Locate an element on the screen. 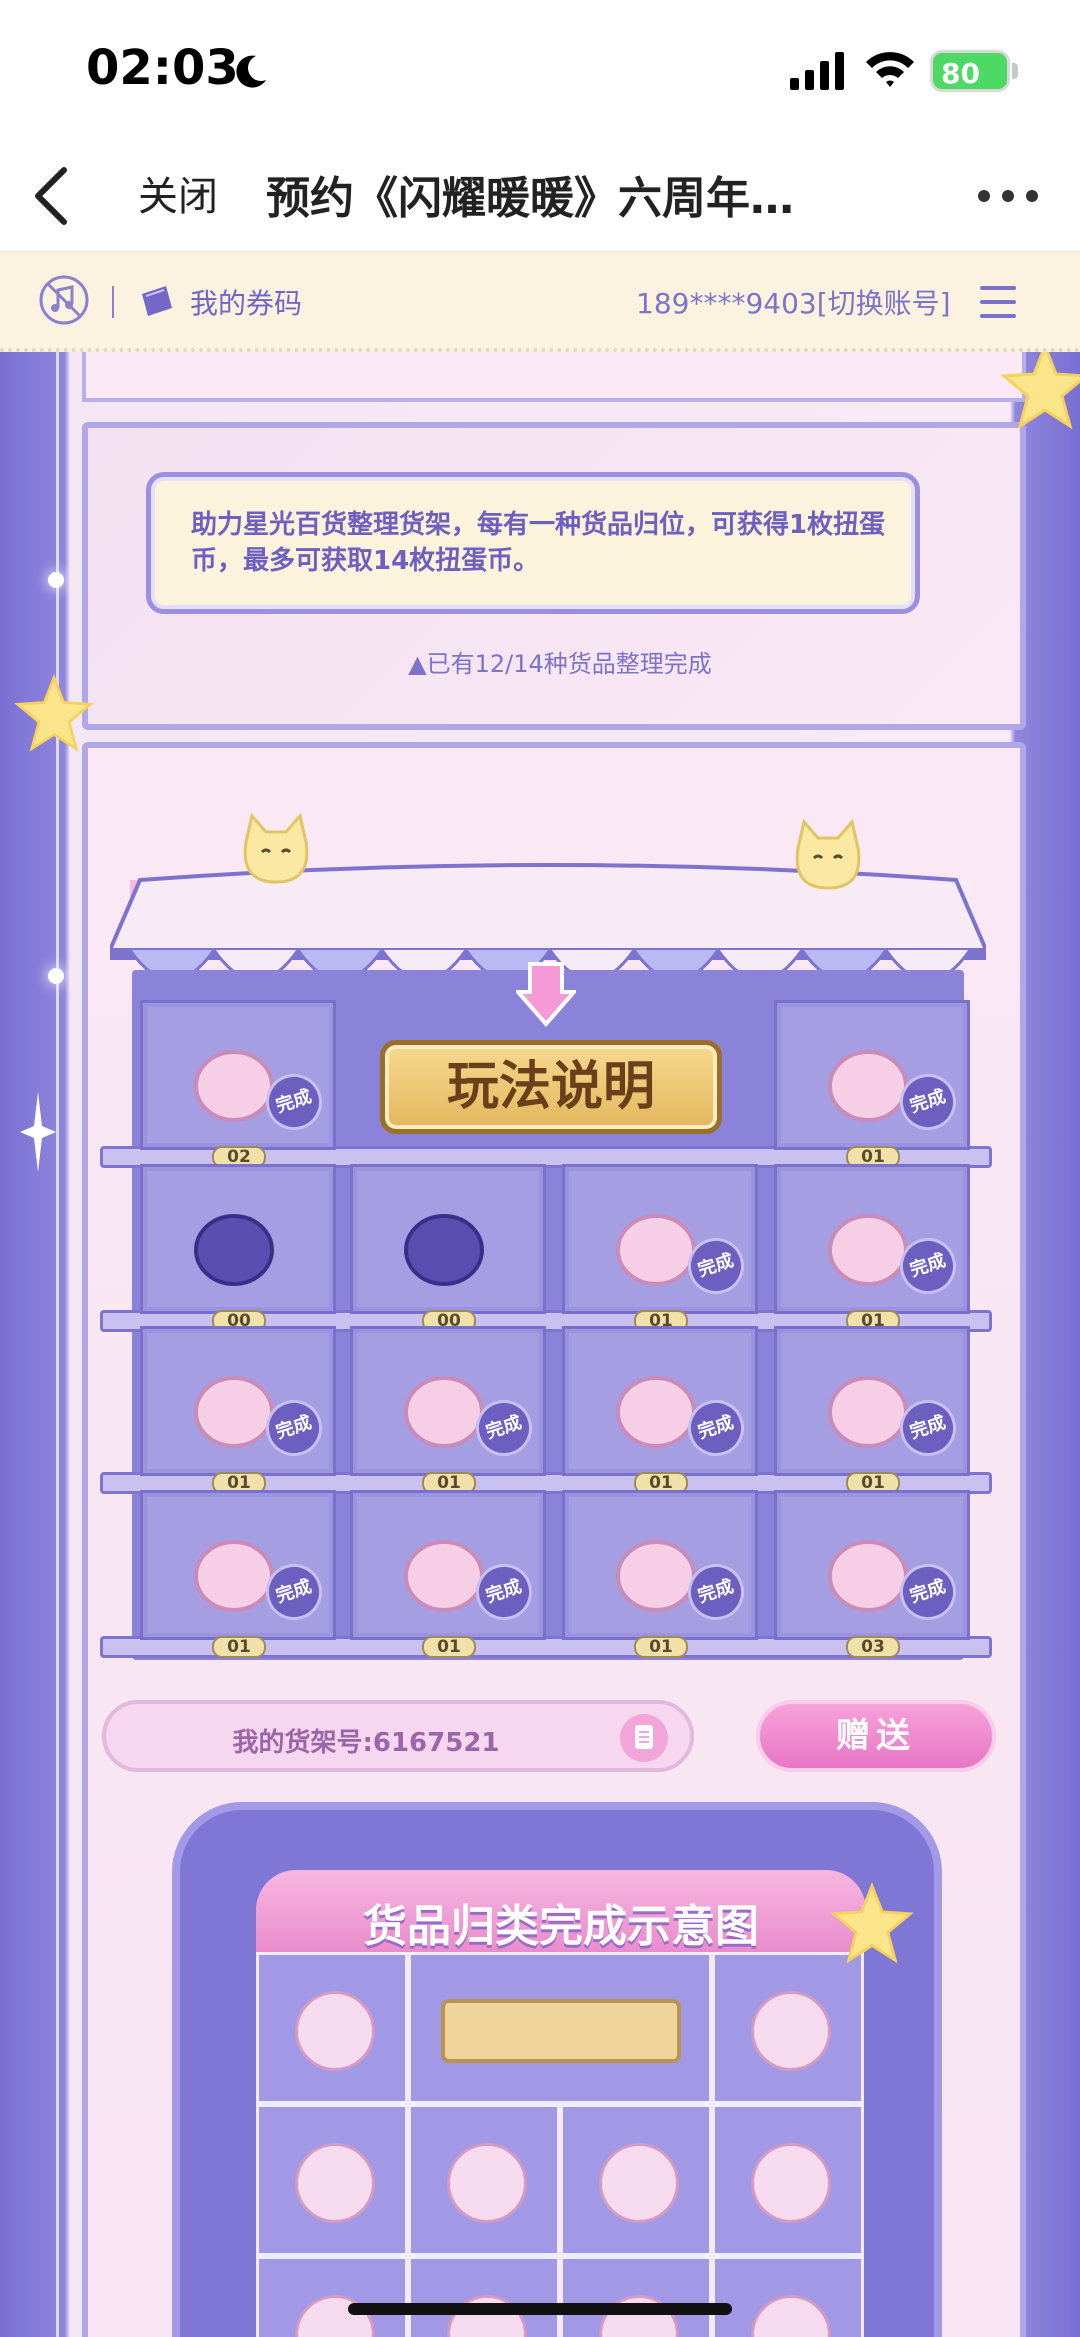  ticket-icon is located at coordinates (157, 301).